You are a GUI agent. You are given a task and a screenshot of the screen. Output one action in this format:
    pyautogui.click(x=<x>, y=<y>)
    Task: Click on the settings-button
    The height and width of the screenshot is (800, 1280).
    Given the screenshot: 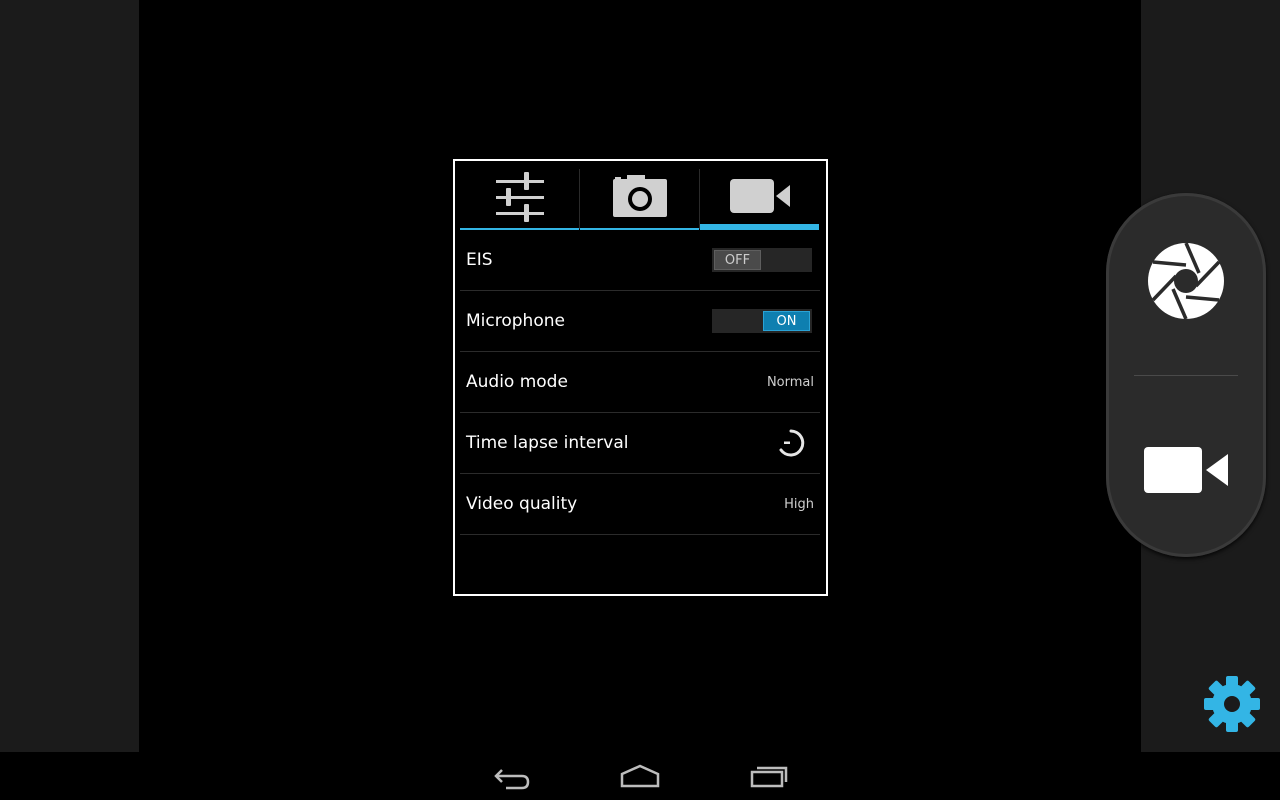 What is the action you would take?
    pyautogui.click(x=1232, y=704)
    